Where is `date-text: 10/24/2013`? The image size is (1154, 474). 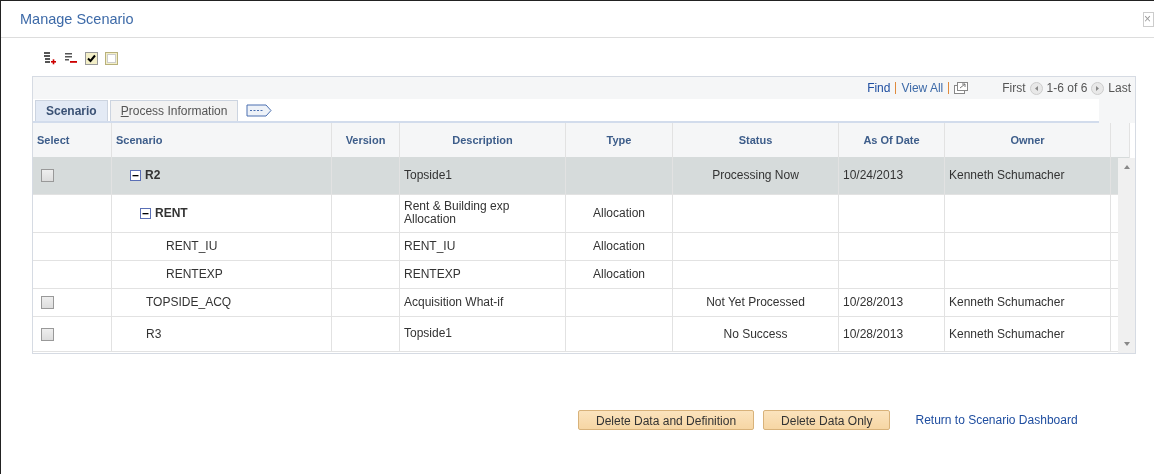
date-text: 10/24/2013 is located at coordinates (873, 175).